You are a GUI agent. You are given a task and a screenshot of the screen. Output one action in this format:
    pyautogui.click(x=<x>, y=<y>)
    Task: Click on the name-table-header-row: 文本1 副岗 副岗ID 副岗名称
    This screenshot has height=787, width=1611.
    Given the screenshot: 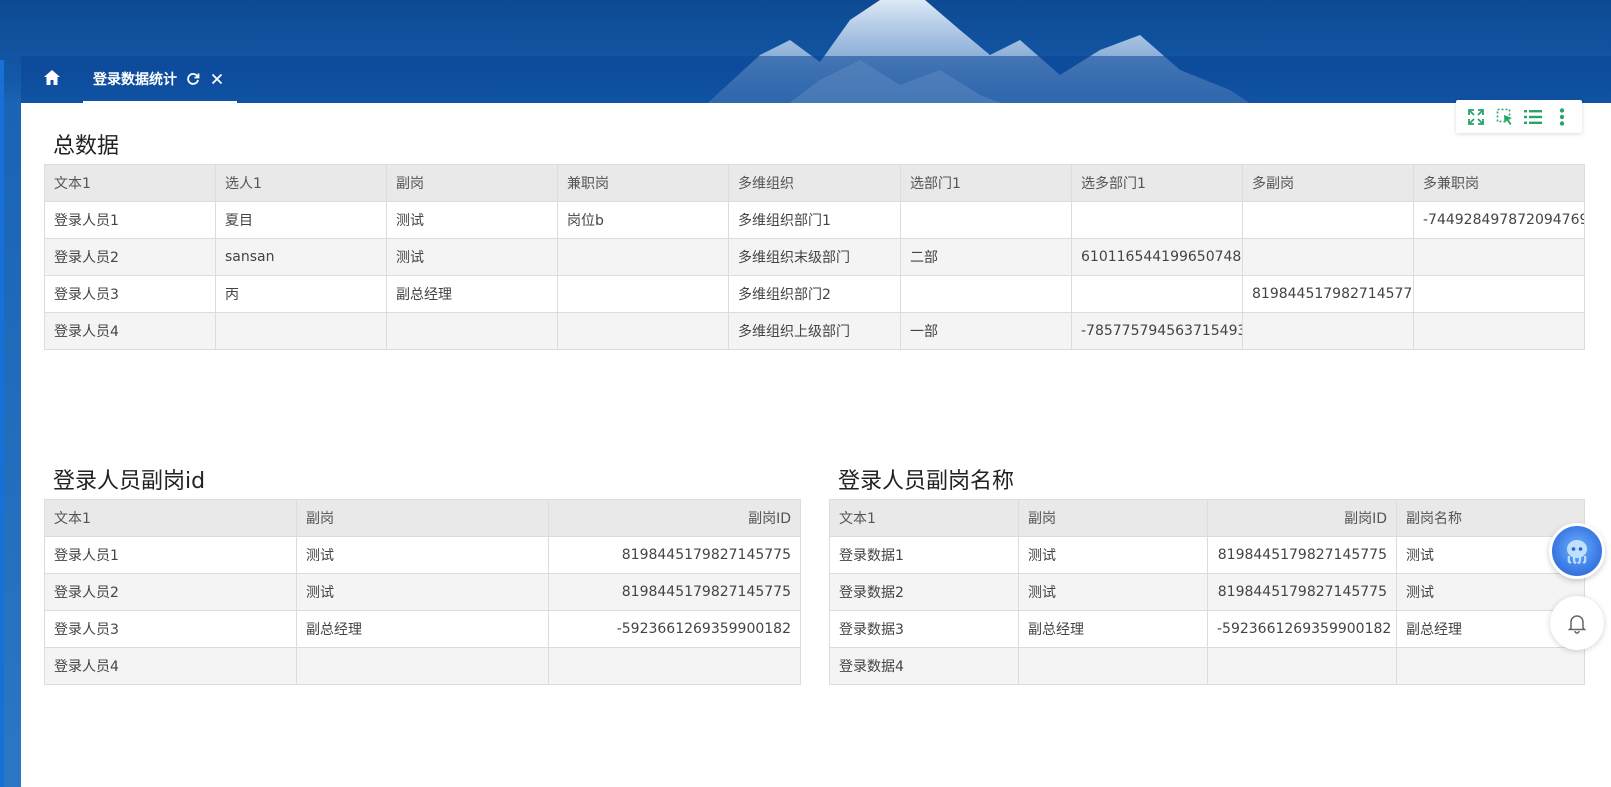 What is the action you would take?
    pyautogui.click(x=1207, y=518)
    